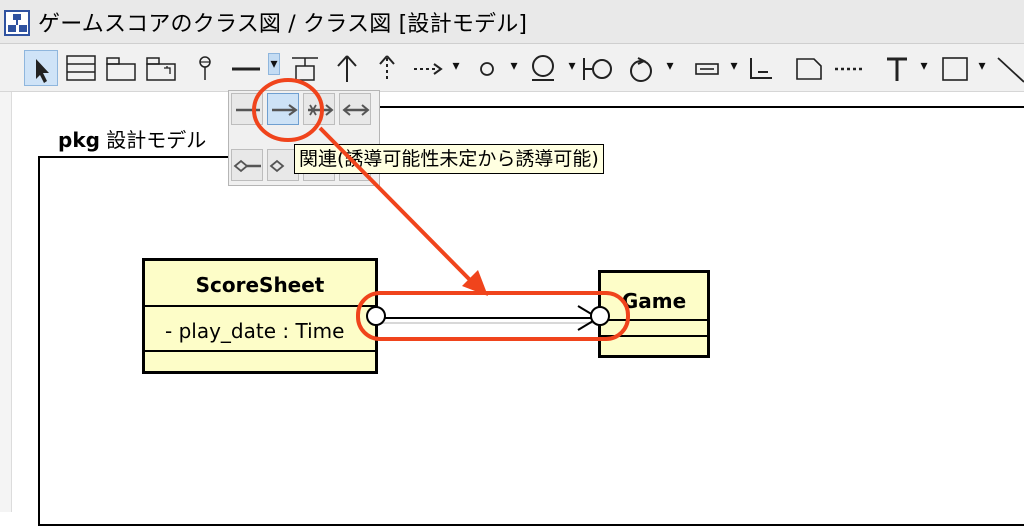  Describe the element at coordinates (17, 23) in the screenshot. I see `class-diagram-icon` at that location.